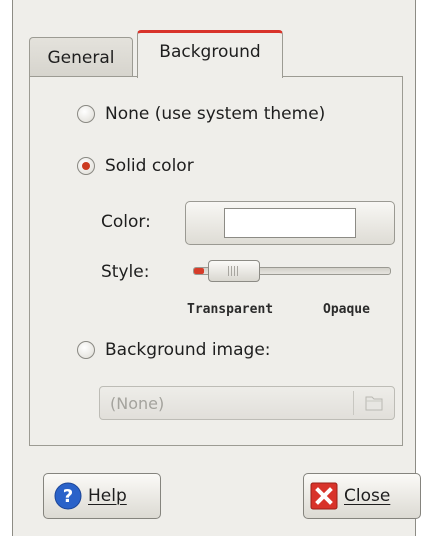  What do you see at coordinates (346, 309) in the screenshot?
I see `style-max-label: Opaque` at bounding box center [346, 309].